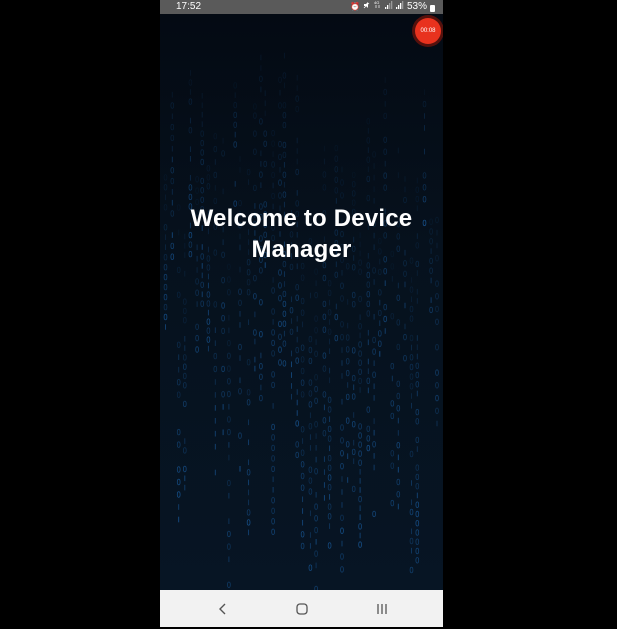  I want to click on recents-button, so click(382, 608).